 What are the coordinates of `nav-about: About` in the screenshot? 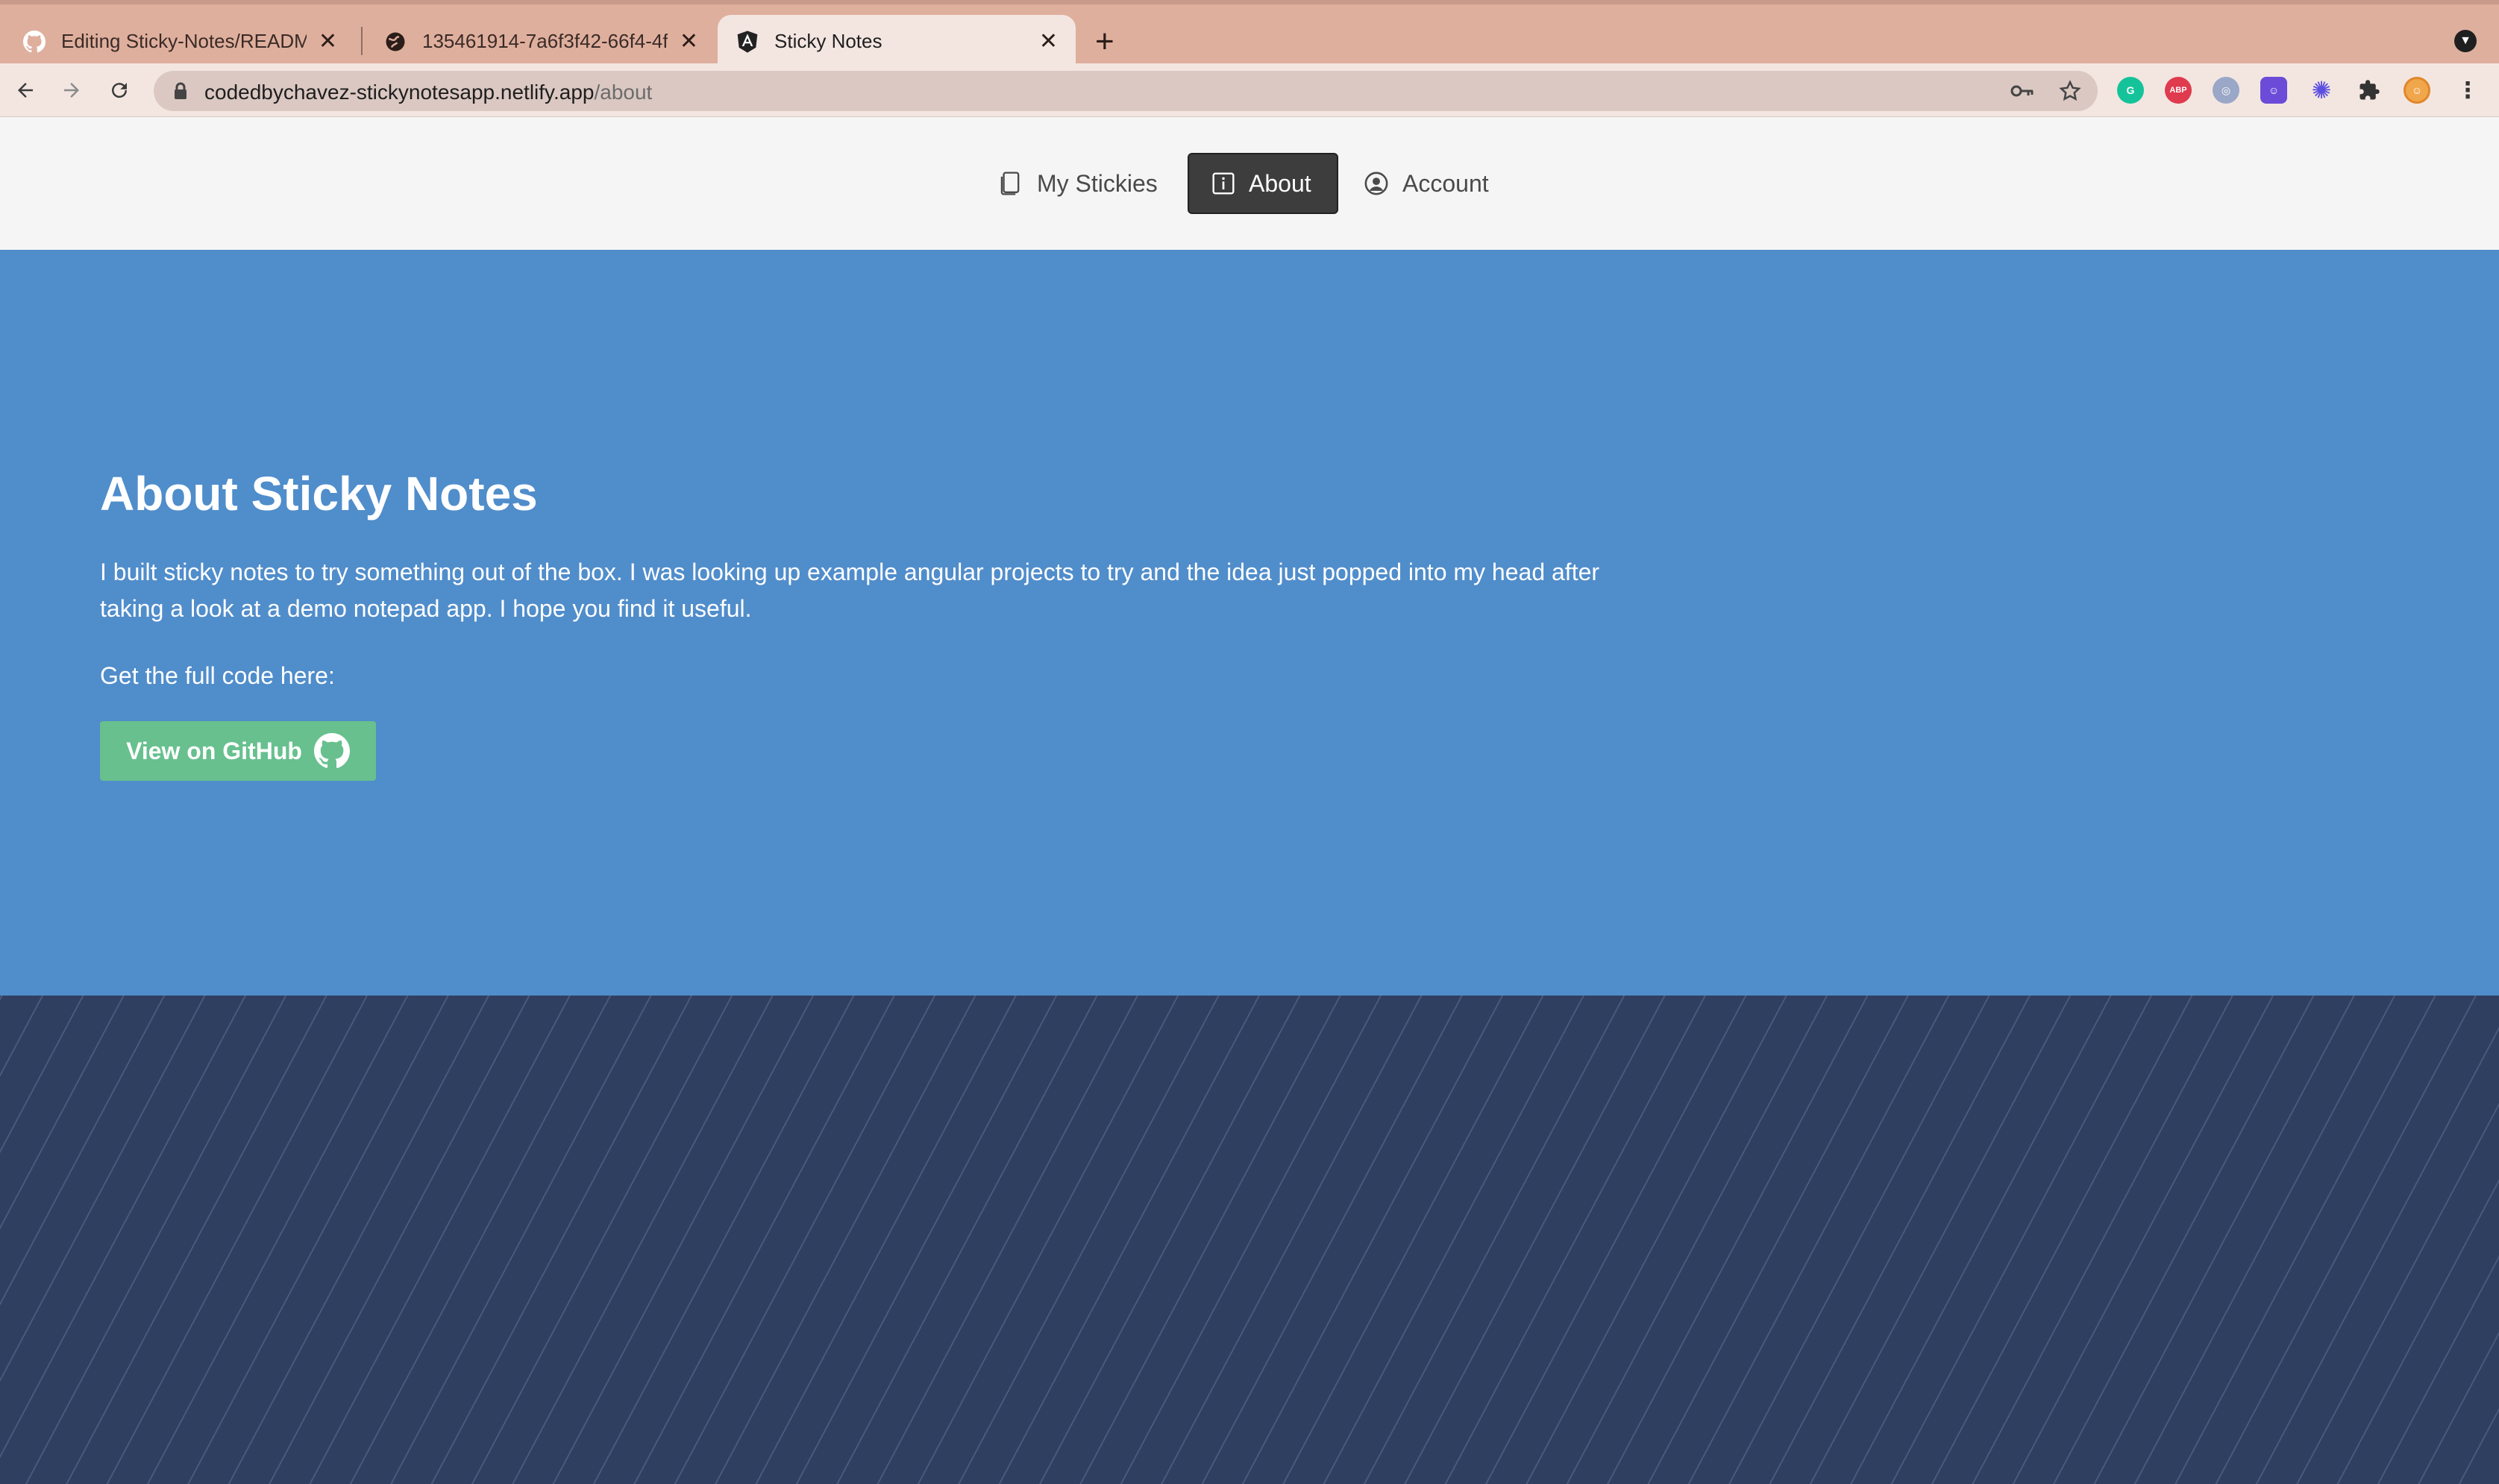 It's located at (1263, 183).